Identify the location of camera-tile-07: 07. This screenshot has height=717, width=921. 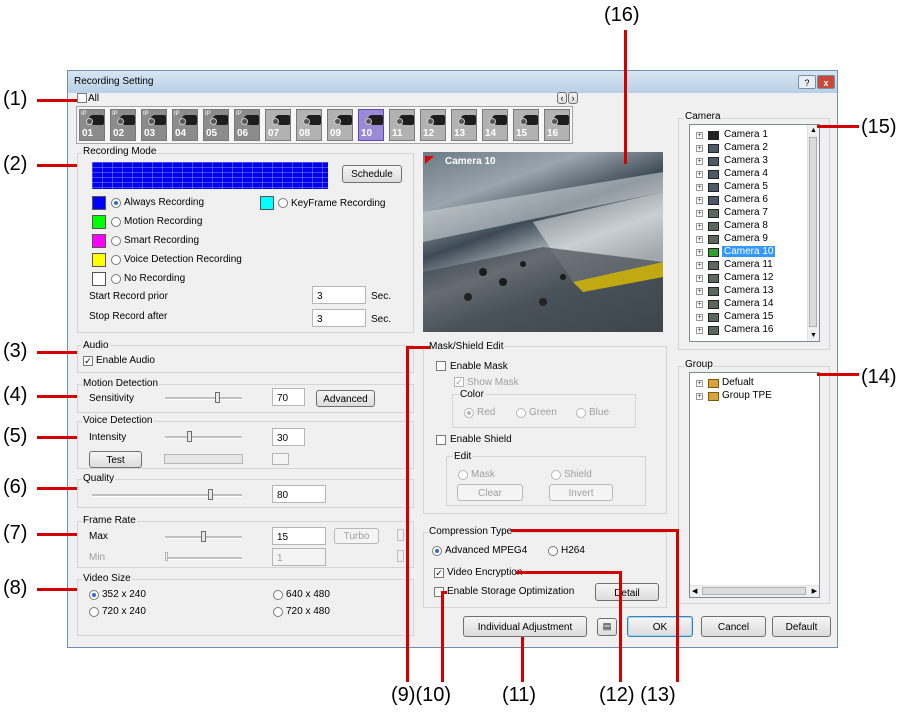
(278, 125).